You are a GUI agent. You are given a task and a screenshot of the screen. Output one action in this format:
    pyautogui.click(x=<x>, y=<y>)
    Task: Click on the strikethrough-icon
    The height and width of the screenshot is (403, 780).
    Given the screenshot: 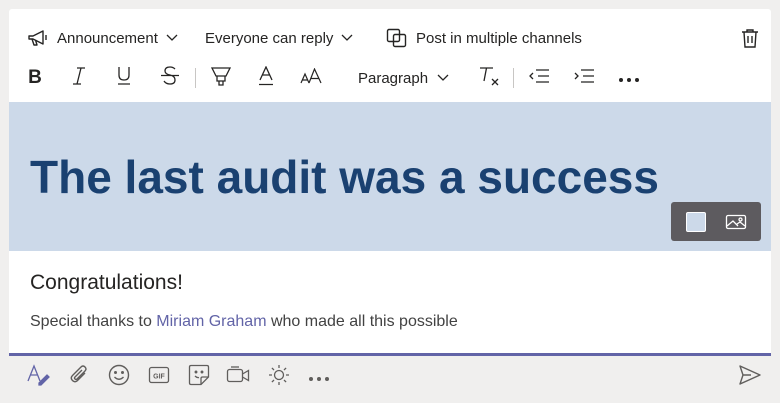 What is the action you would take?
    pyautogui.click(x=170, y=78)
    